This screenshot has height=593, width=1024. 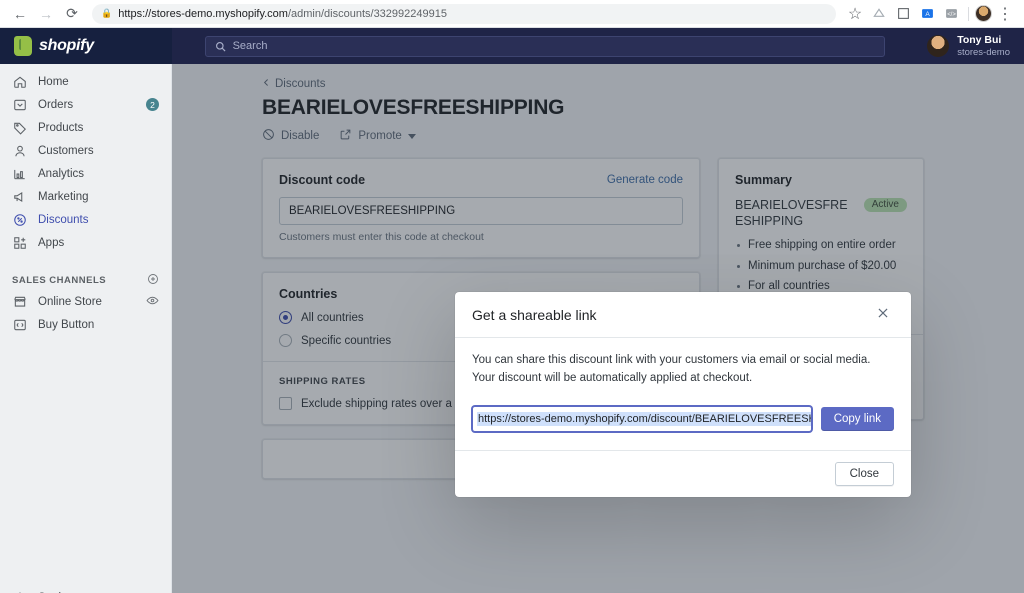 What do you see at coordinates (857, 418) in the screenshot?
I see `copy-link-button: Copy link` at bounding box center [857, 418].